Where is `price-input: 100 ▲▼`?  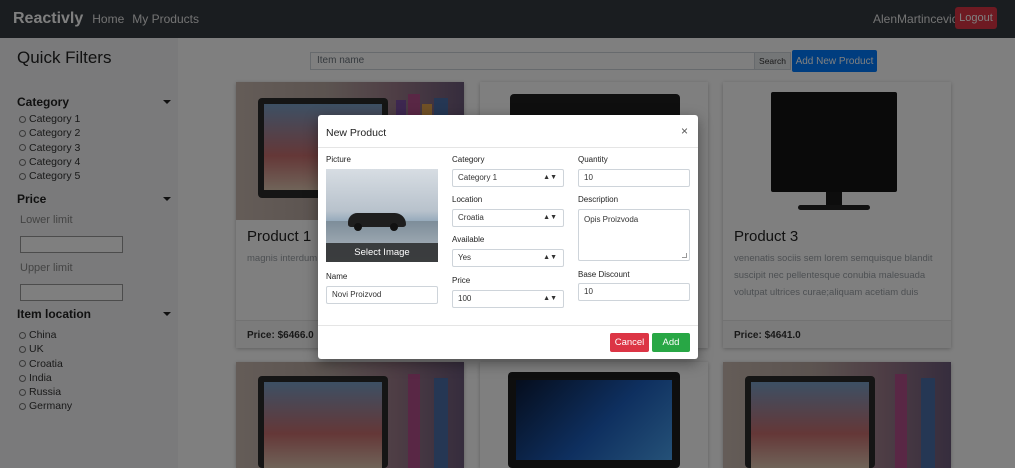
price-input: 100 ▲▼ is located at coordinates (508, 299).